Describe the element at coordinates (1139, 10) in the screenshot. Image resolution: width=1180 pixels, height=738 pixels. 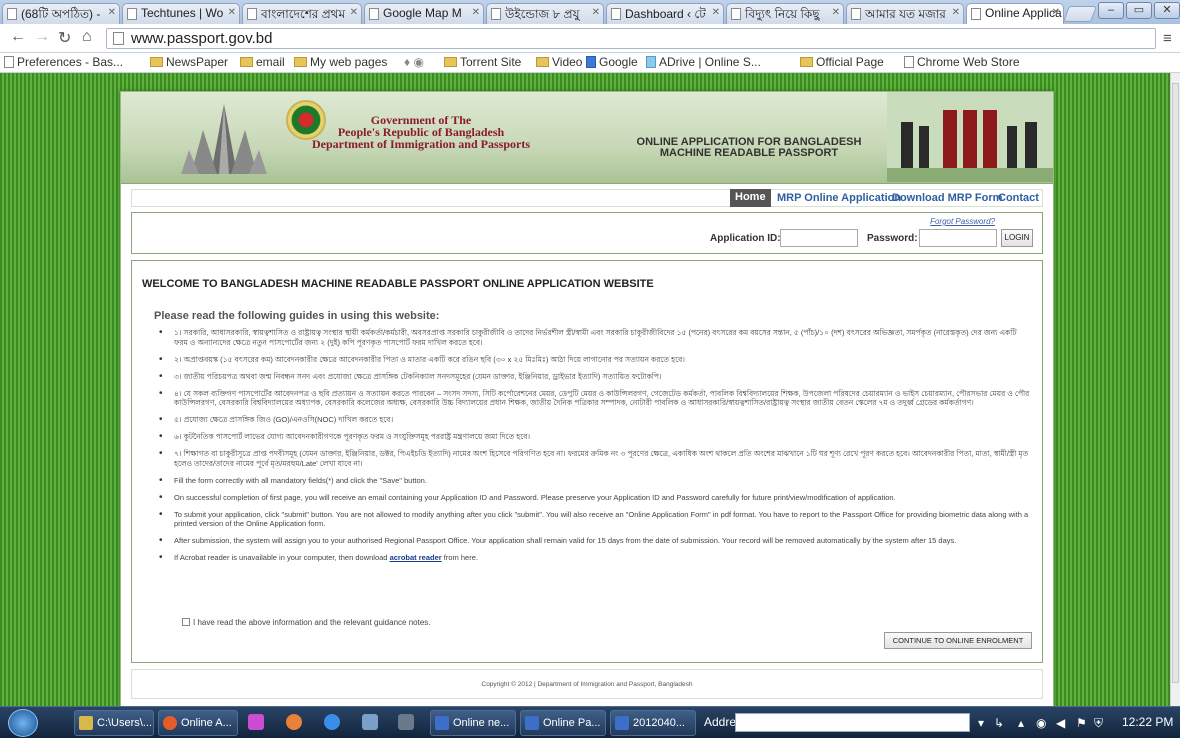
I see `maximize-button: ▭` at that location.